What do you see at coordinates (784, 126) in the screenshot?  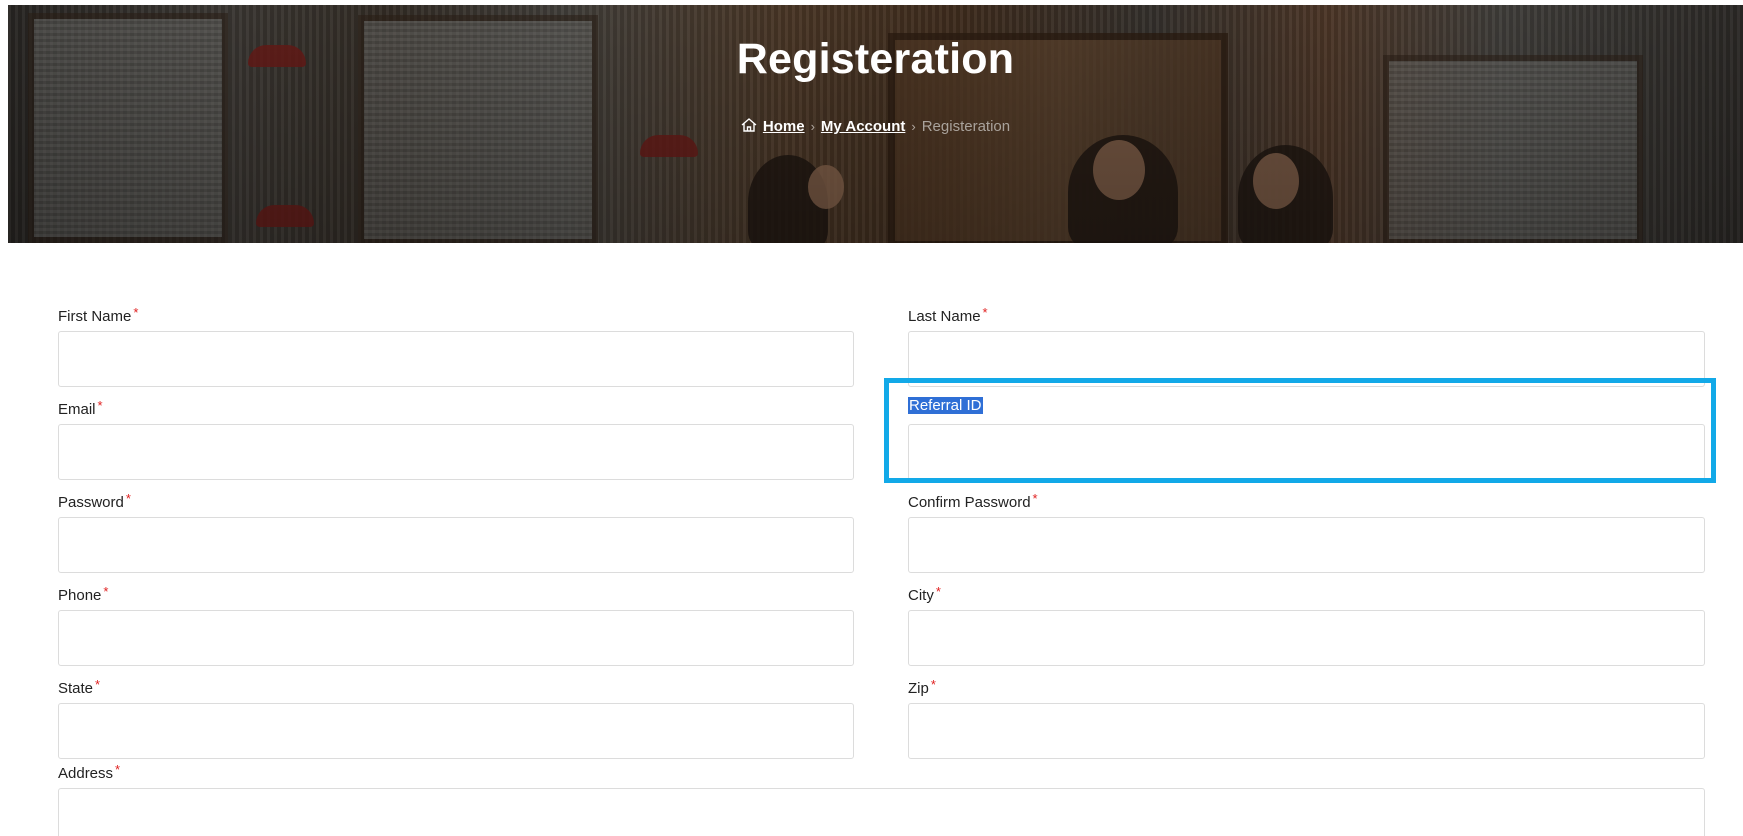 I see `breadcrumb-home-link: Home` at bounding box center [784, 126].